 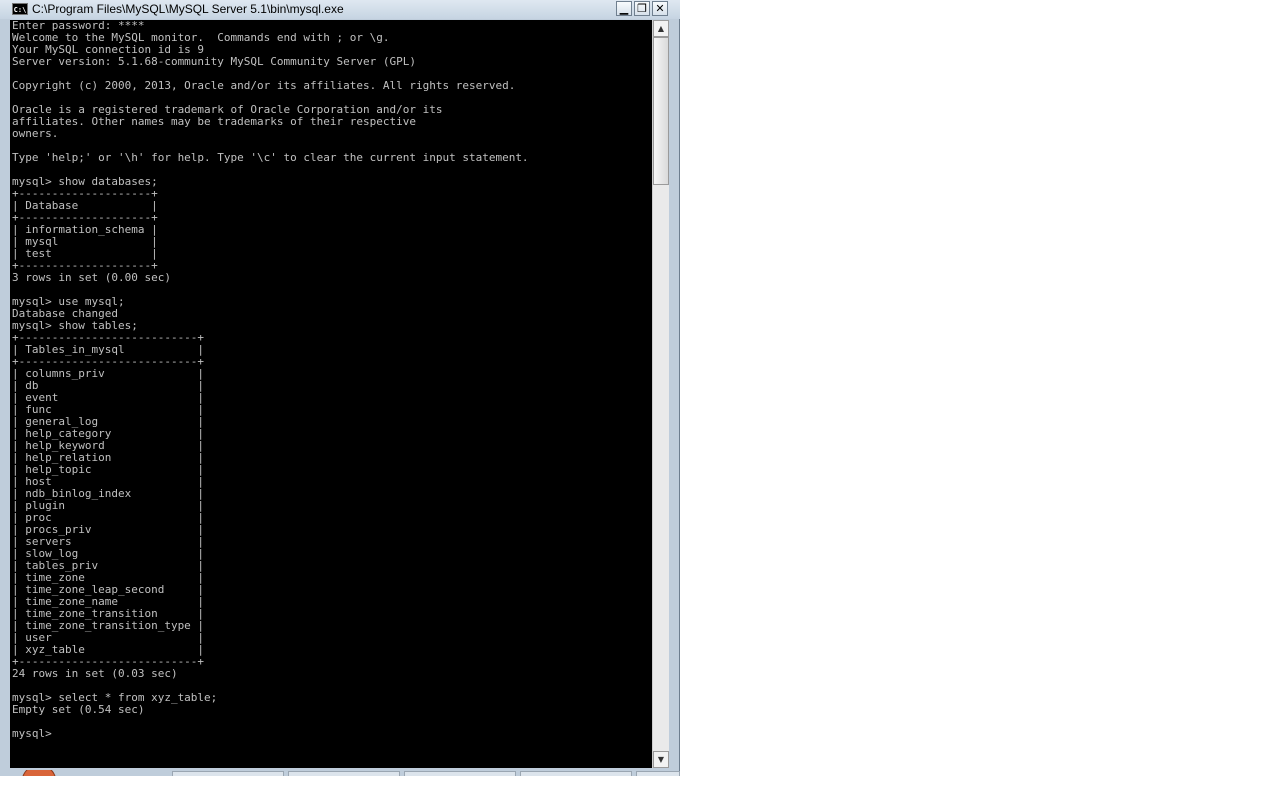 What do you see at coordinates (20, 9) in the screenshot?
I see `console-icon: C:\` at bounding box center [20, 9].